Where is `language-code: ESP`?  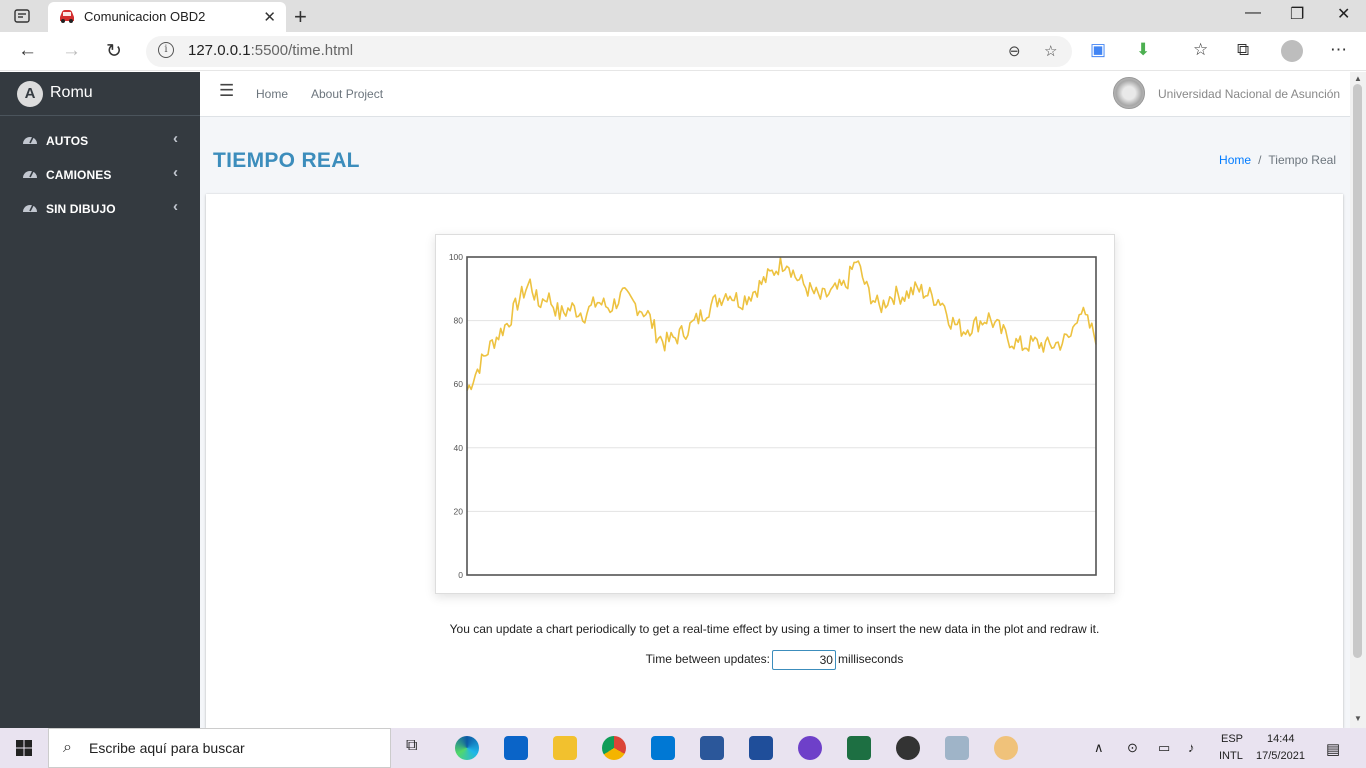 language-code: ESP is located at coordinates (1232, 739).